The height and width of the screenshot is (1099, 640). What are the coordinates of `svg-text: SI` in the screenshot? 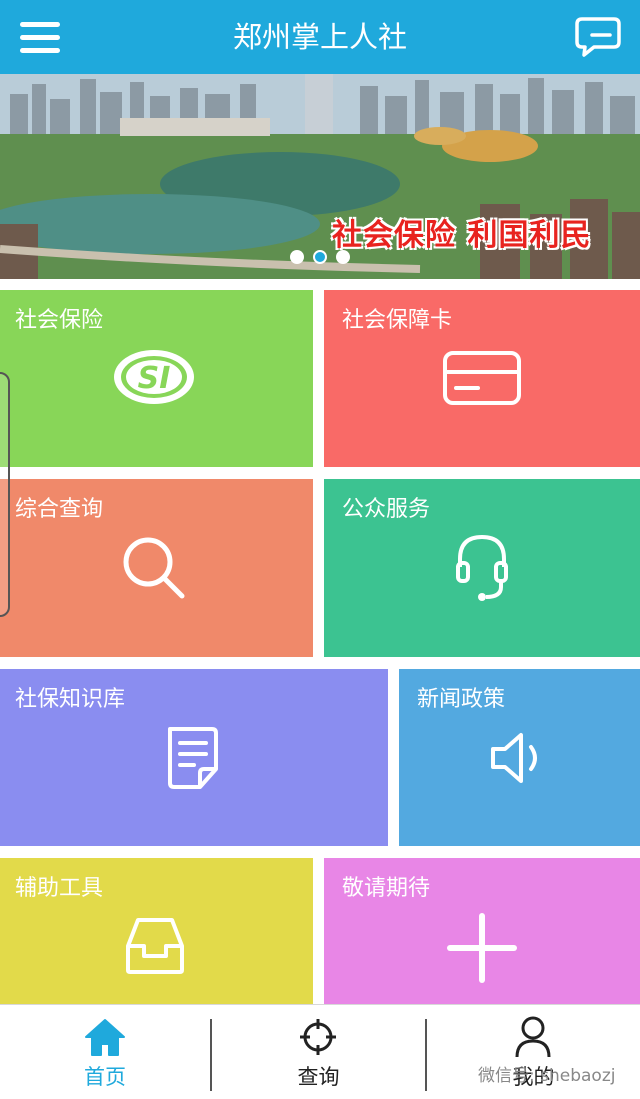 It's located at (154, 378).